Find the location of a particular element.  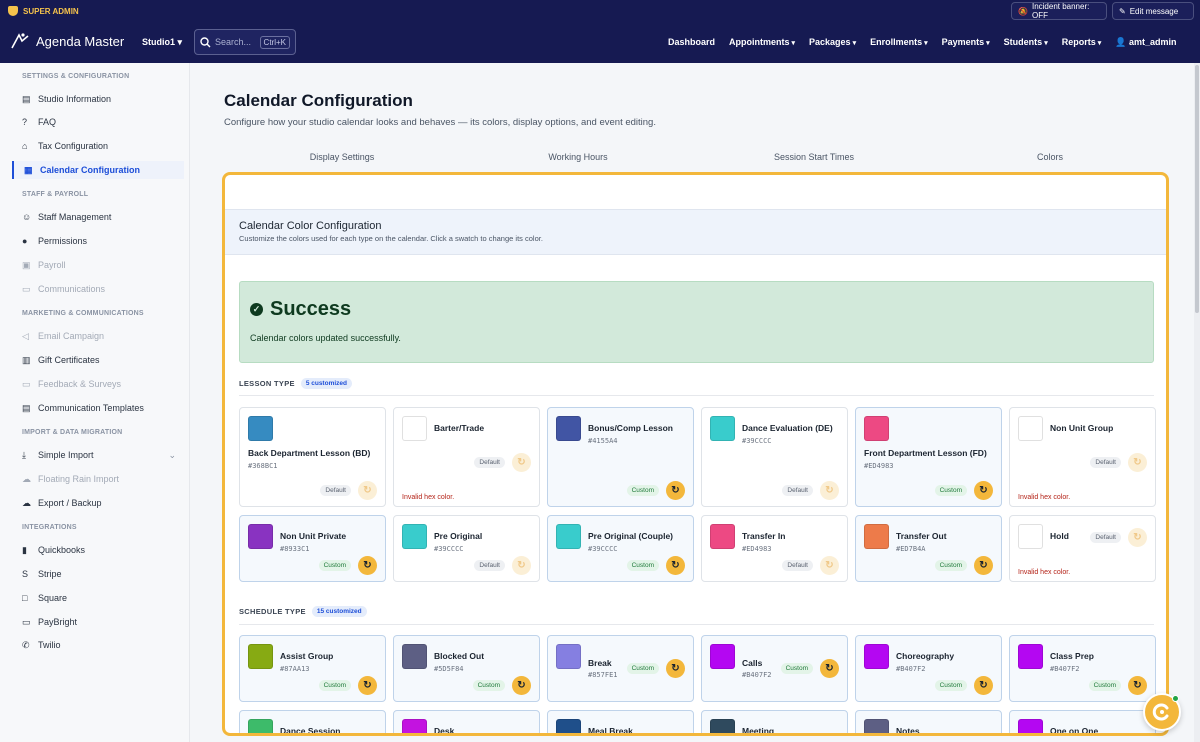

feedback-icon: ▭ is located at coordinates (26, 384).